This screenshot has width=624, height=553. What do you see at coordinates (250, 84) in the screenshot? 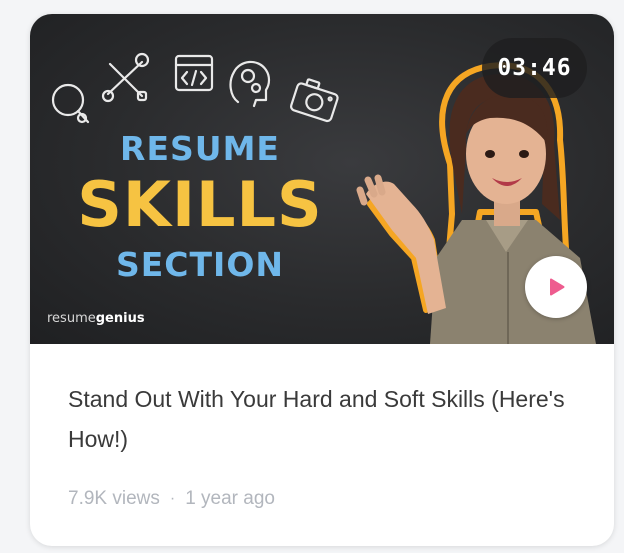
I see `head-gears-icon` at bounding box center [250, 84].